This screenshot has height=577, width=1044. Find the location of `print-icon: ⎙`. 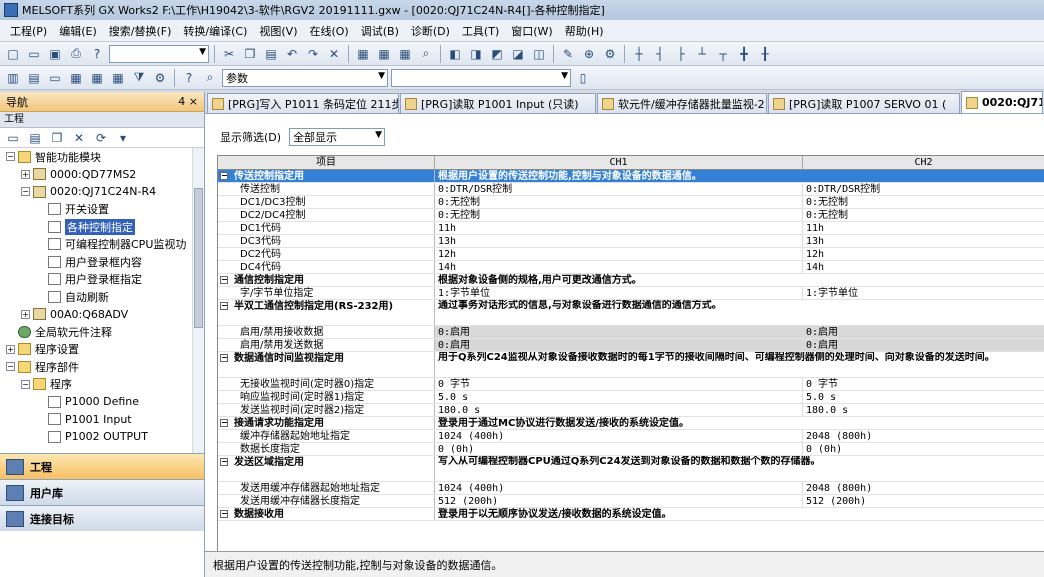

print-icon: ⎙ is located at coordinates (76, 54).